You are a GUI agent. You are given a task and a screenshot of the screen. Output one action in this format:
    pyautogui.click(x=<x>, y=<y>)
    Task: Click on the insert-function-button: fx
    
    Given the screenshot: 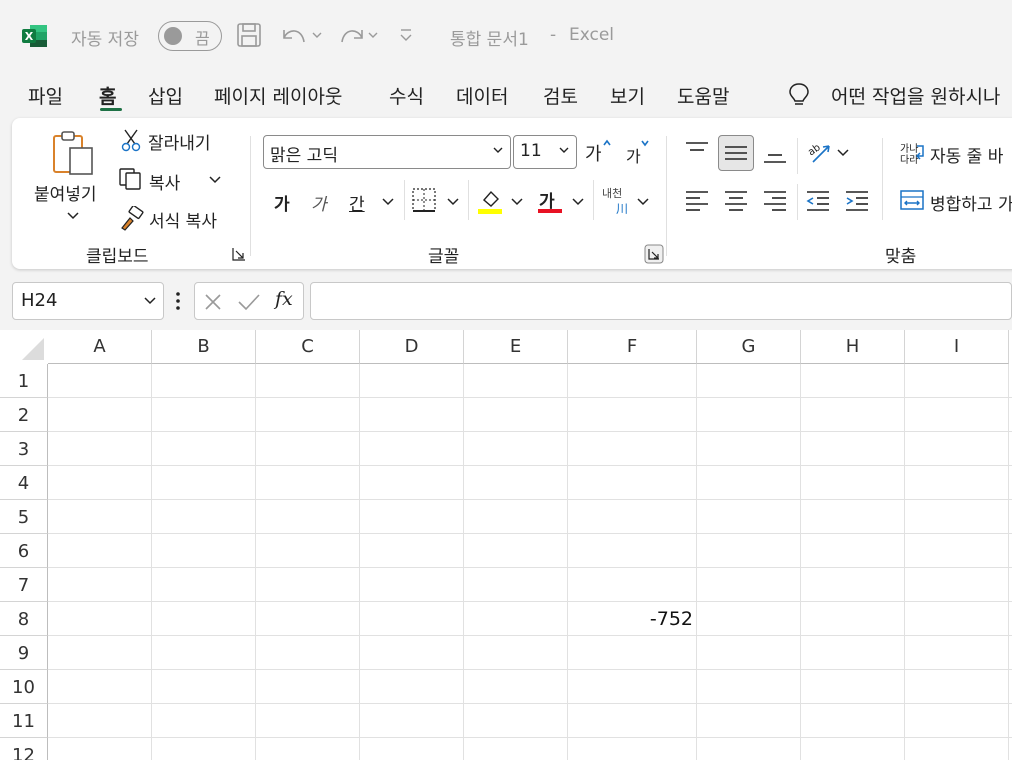 What is the action you would take?
    pyautogui.click(x=284, y=299)
    